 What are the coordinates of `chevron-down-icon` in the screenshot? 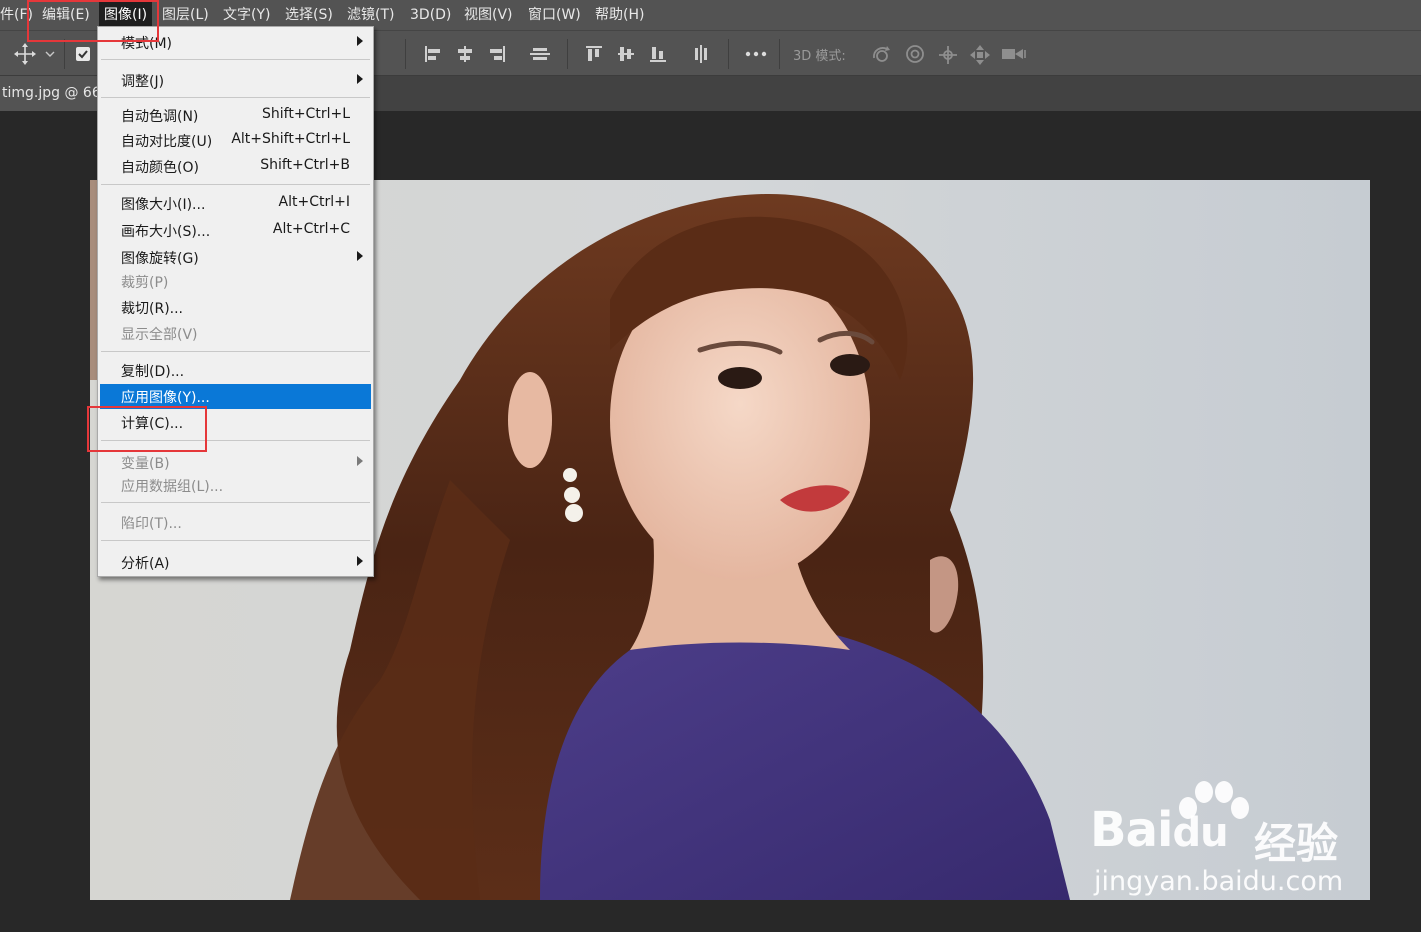 It's located at (50, 54).